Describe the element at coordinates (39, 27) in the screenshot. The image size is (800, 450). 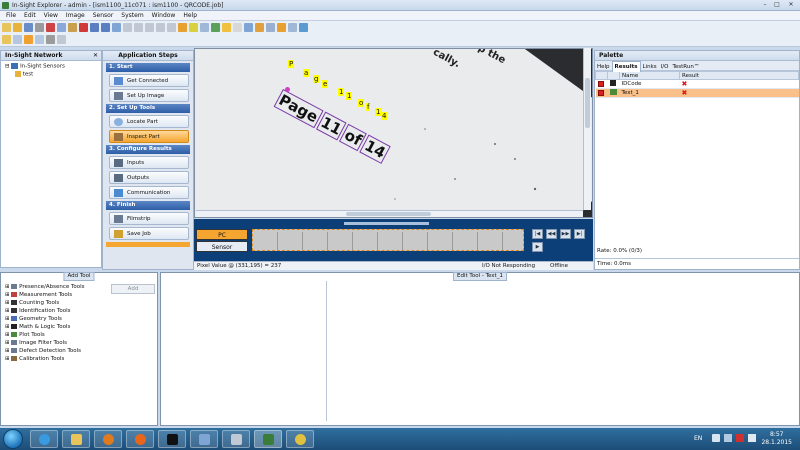
I see `print-icon` at that location.